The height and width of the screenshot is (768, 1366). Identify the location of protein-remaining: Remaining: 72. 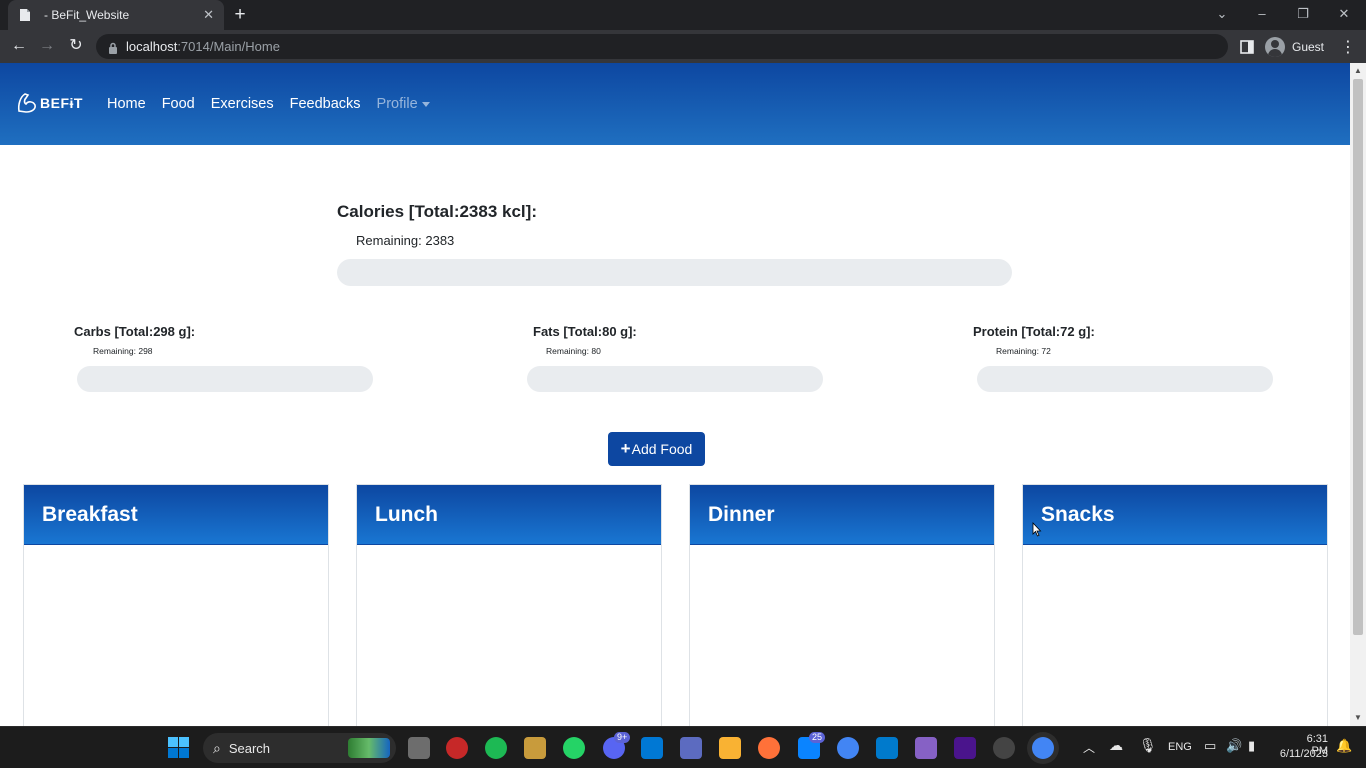
(1023, 351).